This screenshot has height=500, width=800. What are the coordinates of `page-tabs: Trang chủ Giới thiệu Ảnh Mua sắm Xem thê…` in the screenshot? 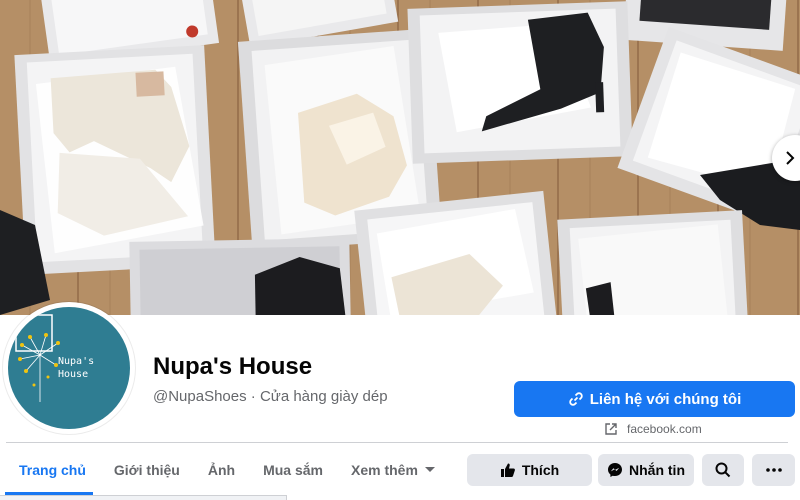 It's located at (227, 470).